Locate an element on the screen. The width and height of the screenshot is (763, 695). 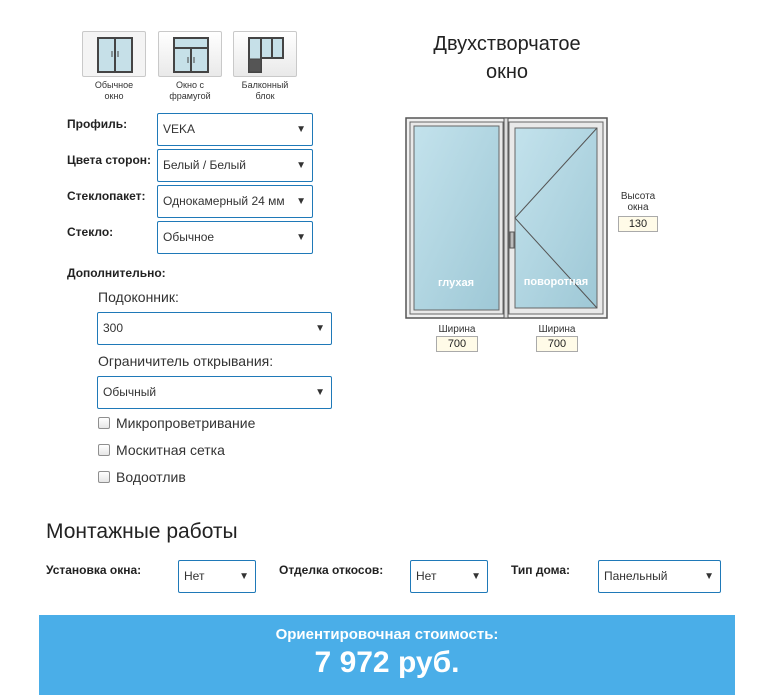
install-select: Нет ▼ is located at coordinates (217, 576).